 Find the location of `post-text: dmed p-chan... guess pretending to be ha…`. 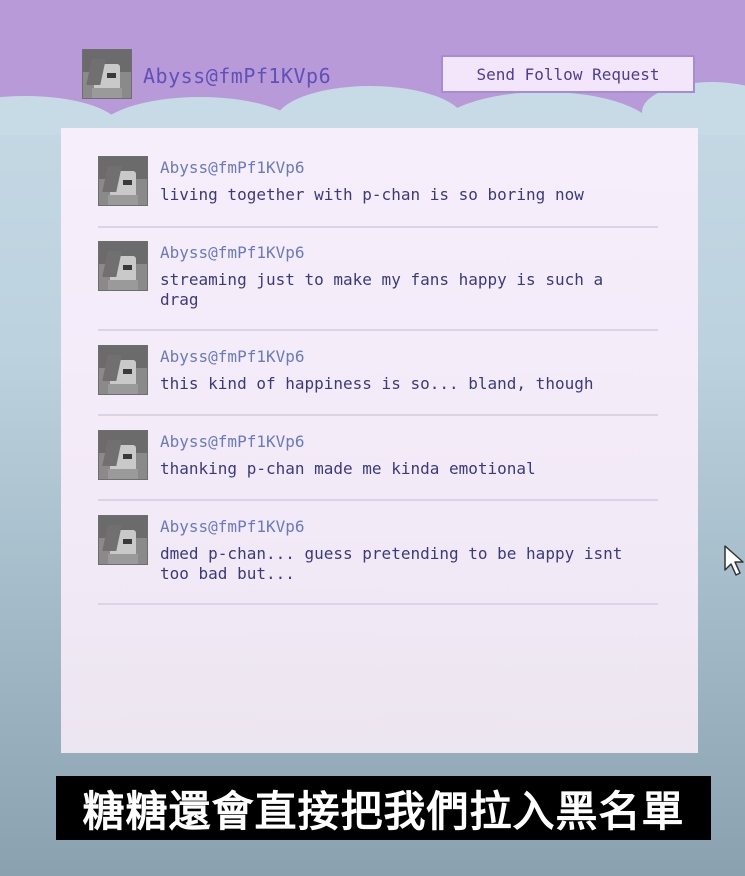

post-text: dmed p-chan... guess pretending to be ha… is located at coordinates (391, 563).